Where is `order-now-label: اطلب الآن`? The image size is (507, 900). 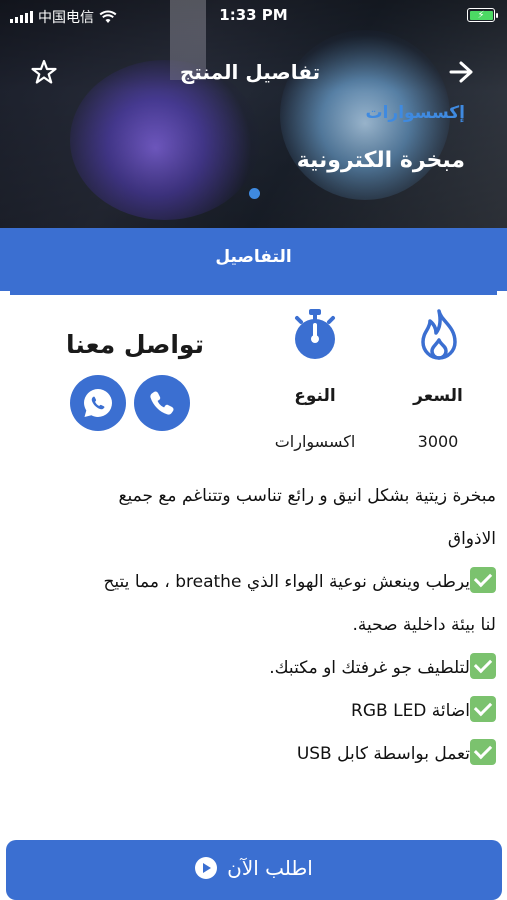
order-now-label: اطلب الآن is located at coordinates (270, 868).